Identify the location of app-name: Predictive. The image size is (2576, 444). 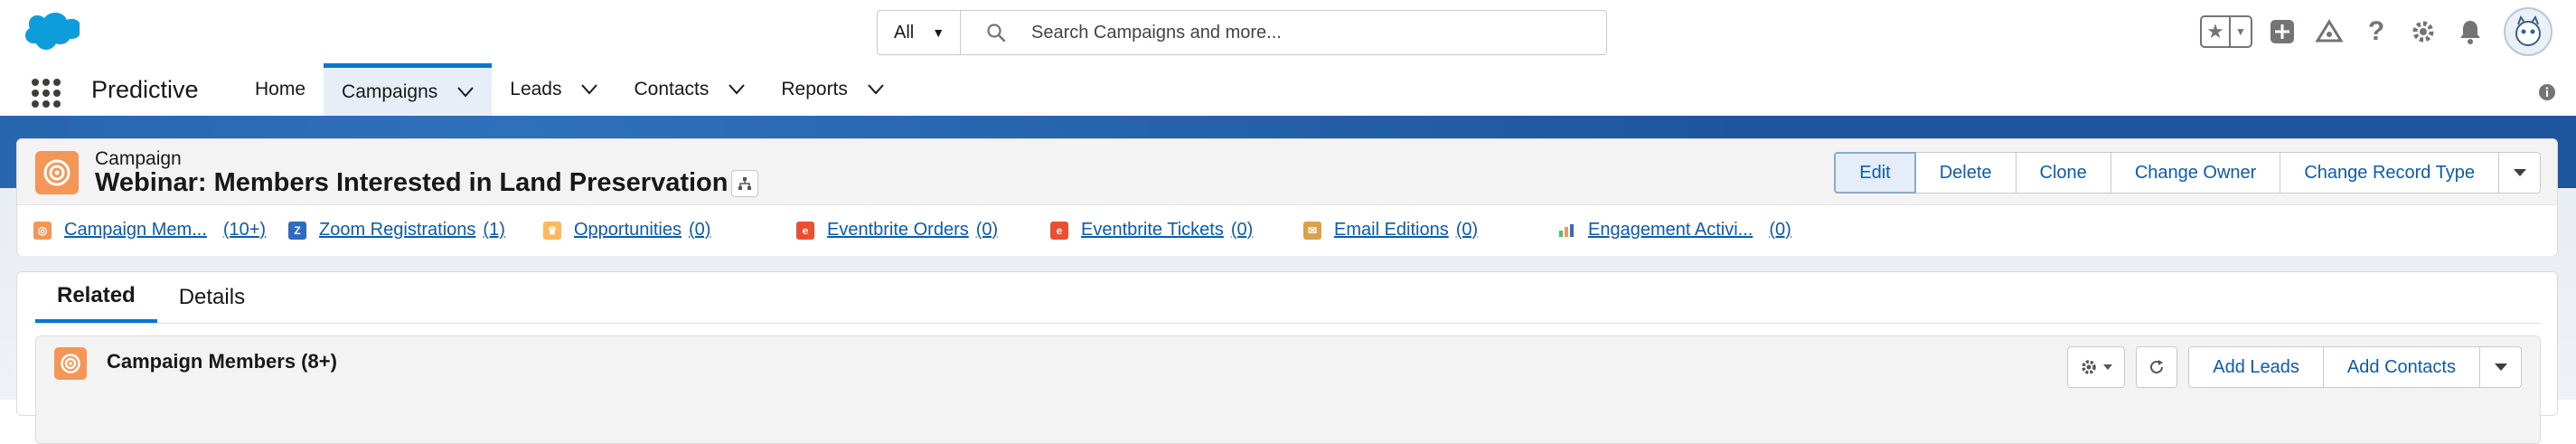
(145, 89).